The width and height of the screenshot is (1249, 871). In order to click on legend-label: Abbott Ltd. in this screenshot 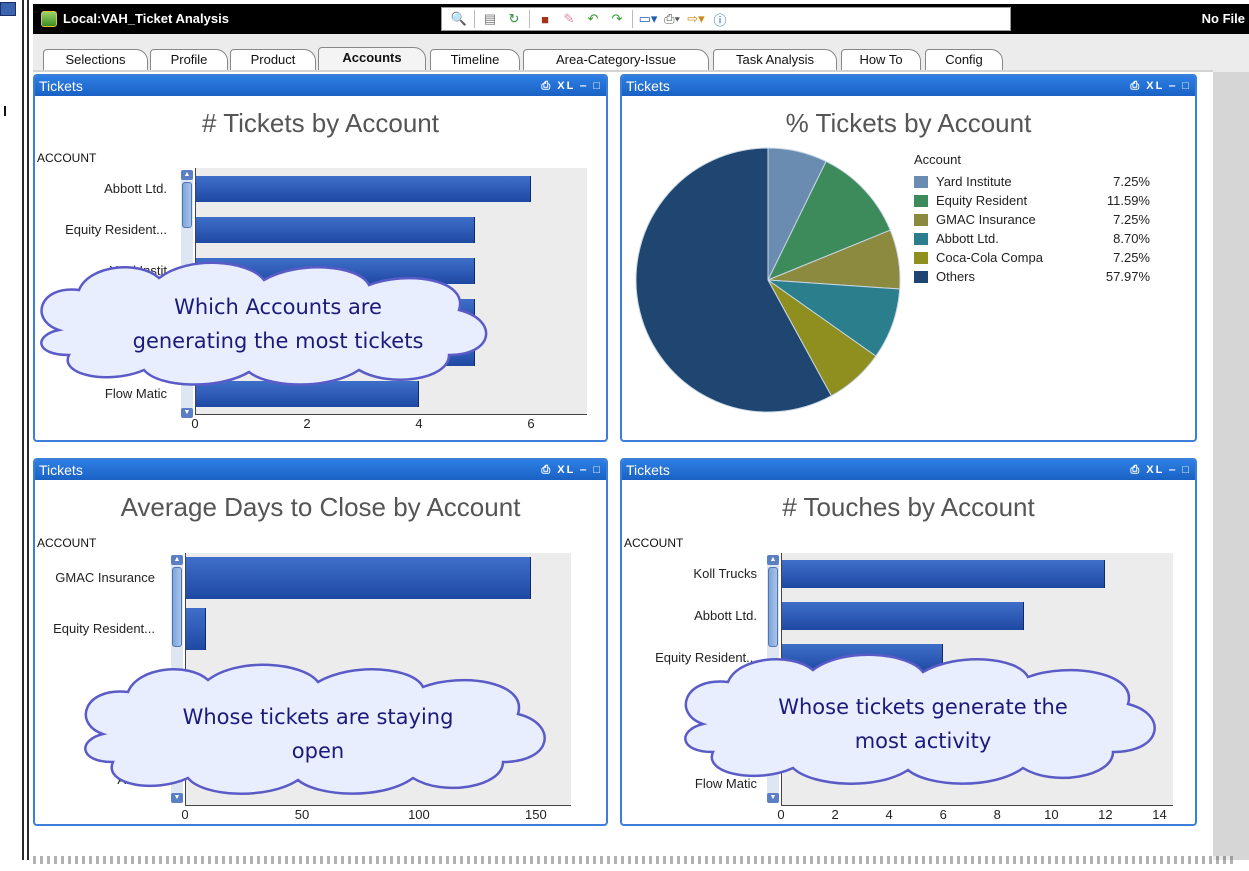, I will do `click(967, 238)`.